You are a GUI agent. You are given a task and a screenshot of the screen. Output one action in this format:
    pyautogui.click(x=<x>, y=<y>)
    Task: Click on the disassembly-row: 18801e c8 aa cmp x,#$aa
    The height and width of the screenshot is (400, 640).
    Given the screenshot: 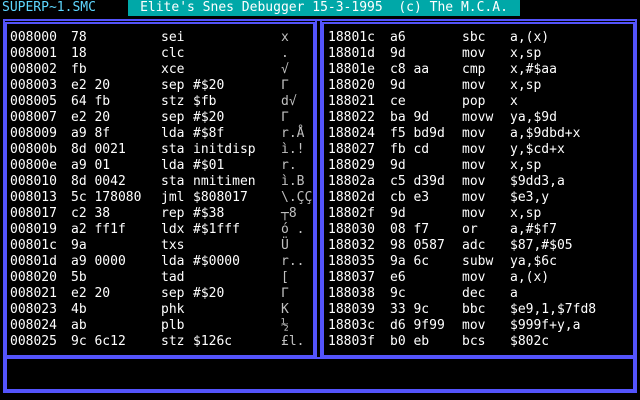 What is the action you would take?
    pyautogui.click(x=478, y=70)
    